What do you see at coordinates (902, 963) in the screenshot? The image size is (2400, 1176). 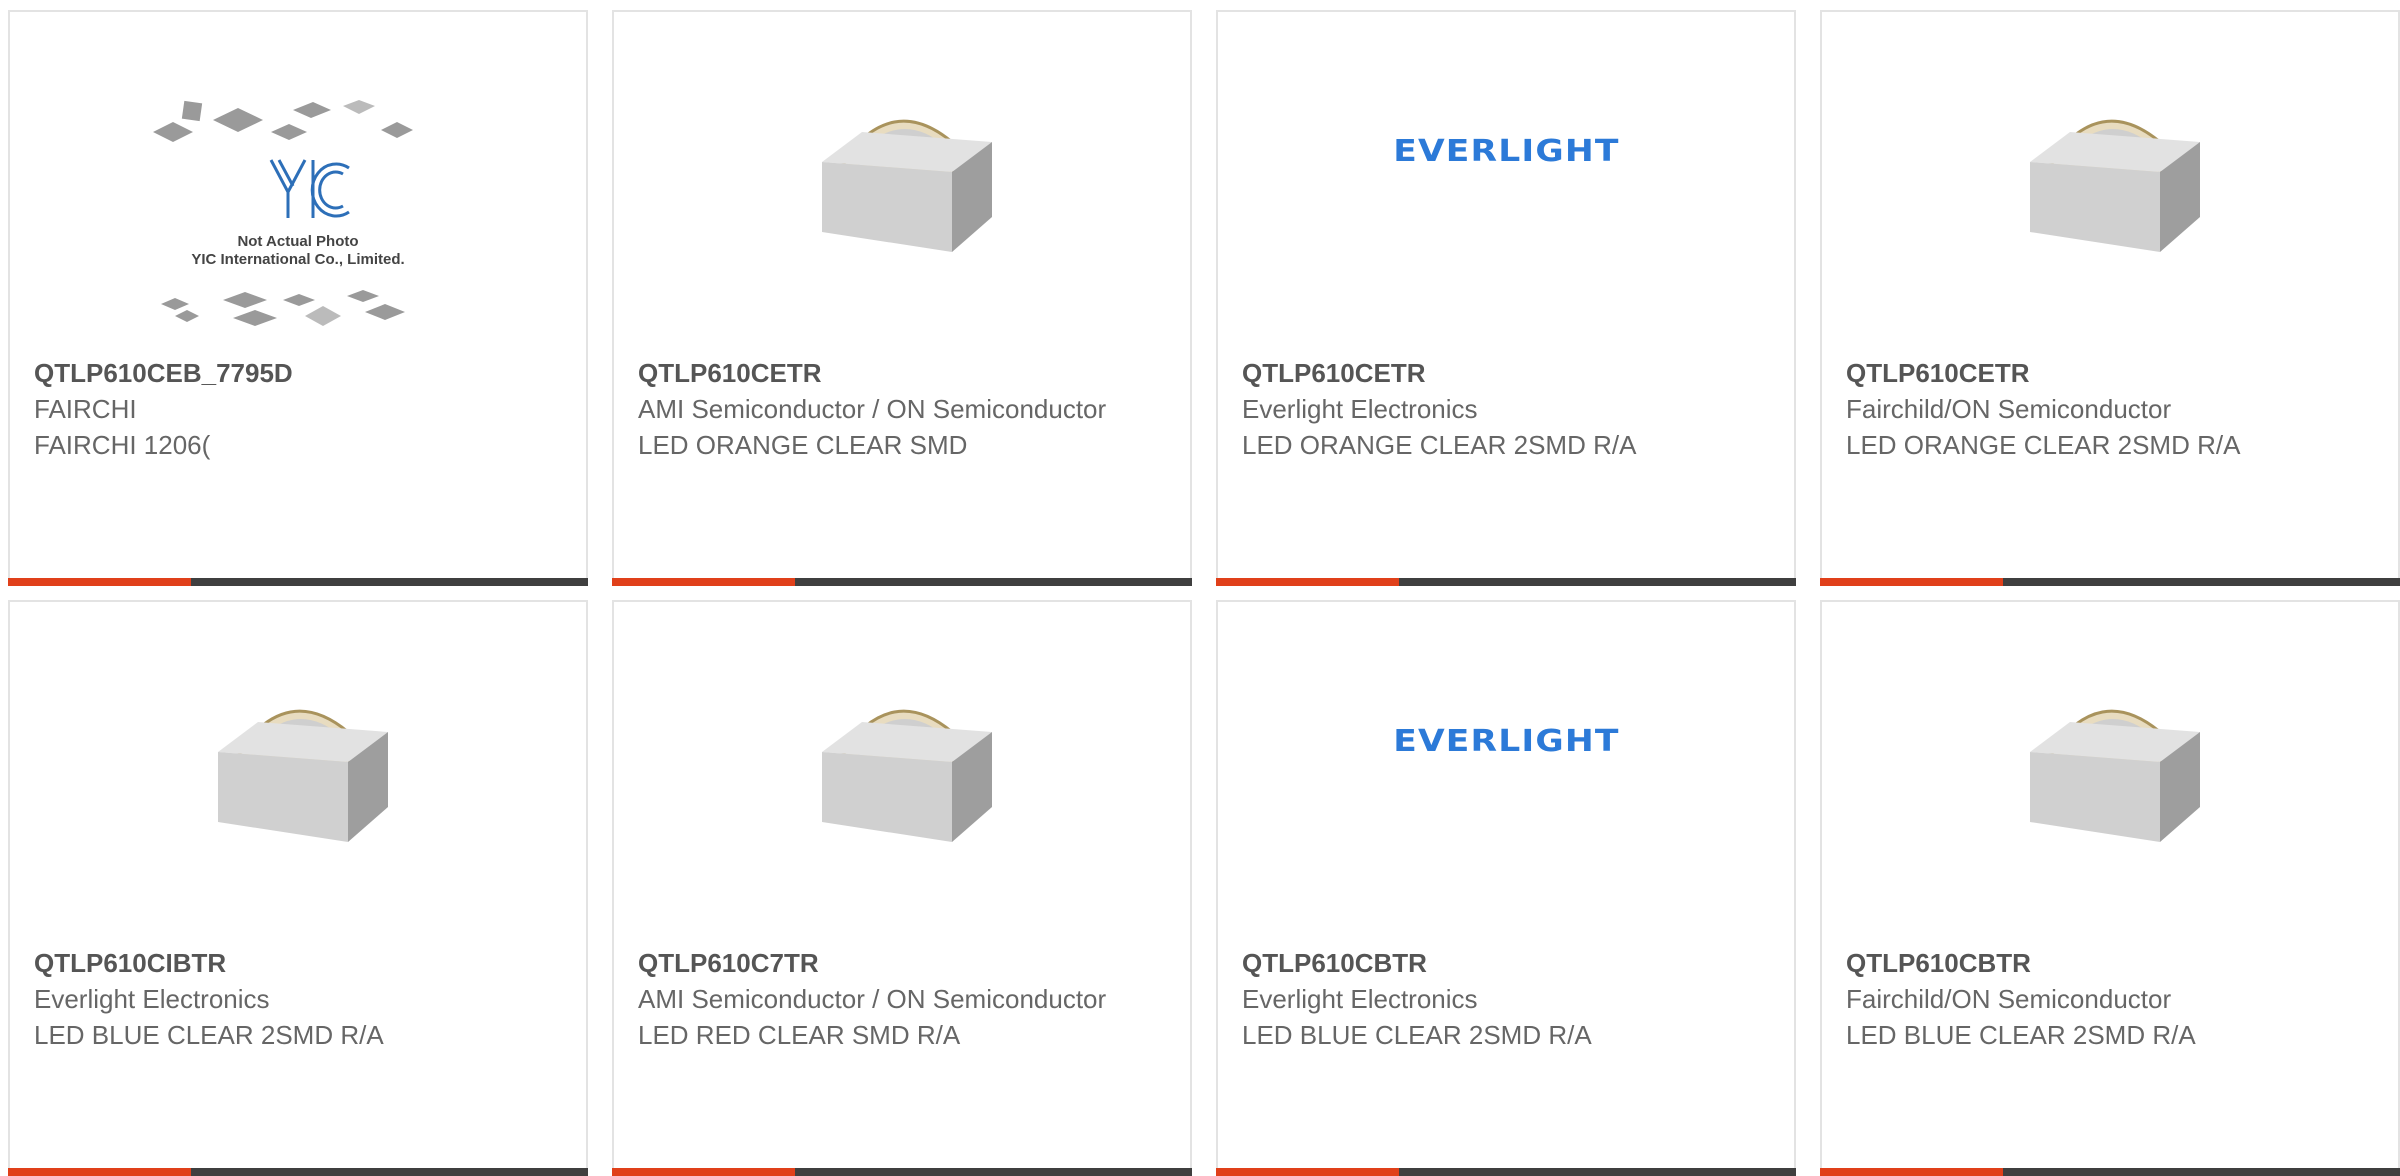 I see `part-number-link: QTLP610C7TR` at bounding box center [902, 963].